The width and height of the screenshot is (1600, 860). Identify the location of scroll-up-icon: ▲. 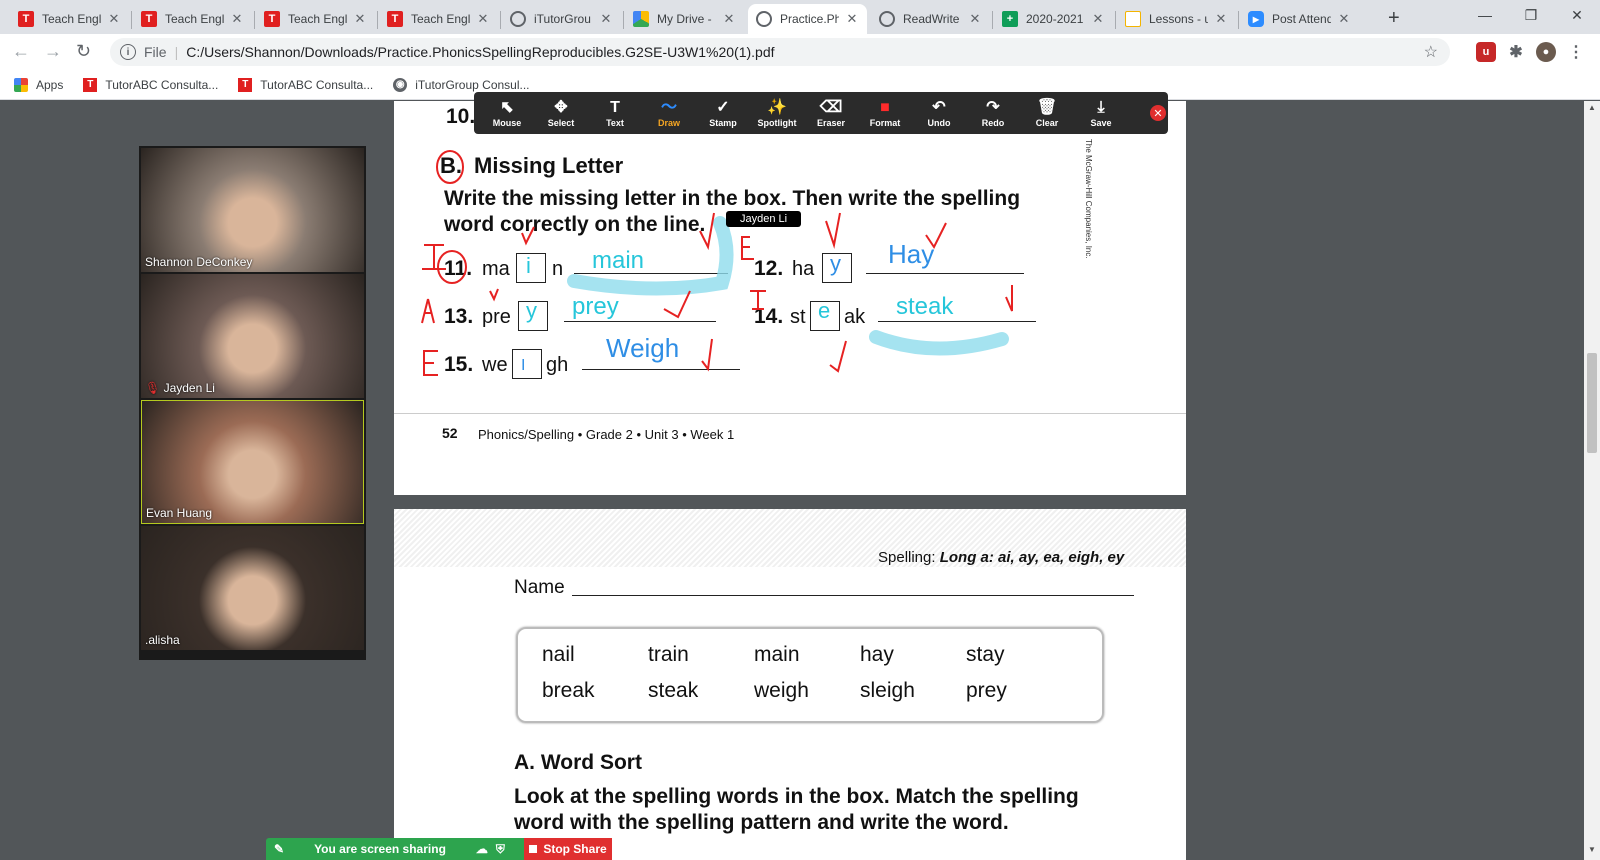
(1592, 107).